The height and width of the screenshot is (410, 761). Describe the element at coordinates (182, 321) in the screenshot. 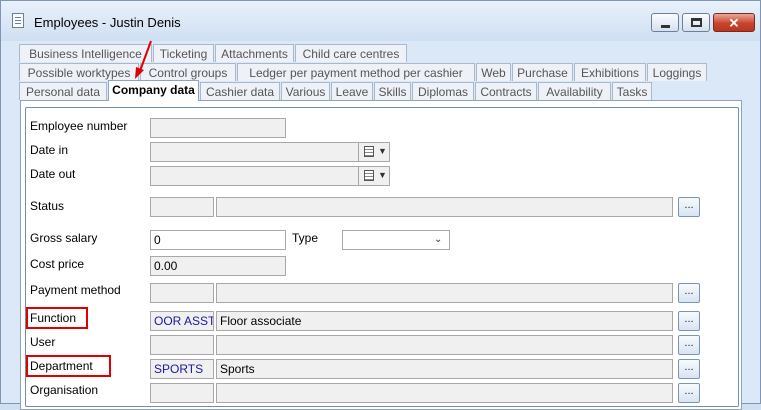

I see `function-code-field: OOR ASST.` at that location.